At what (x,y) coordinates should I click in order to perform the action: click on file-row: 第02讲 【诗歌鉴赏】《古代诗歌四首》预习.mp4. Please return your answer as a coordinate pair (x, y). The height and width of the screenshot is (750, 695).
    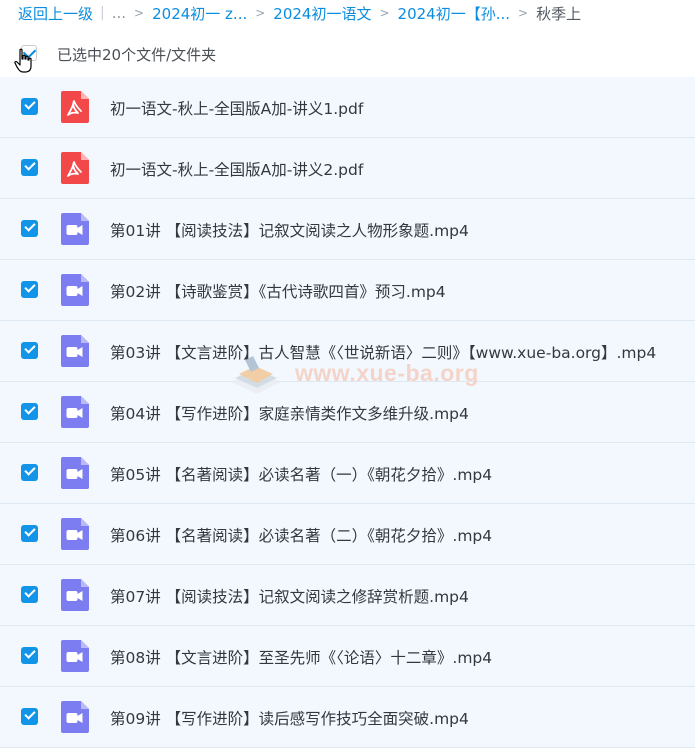
    Looking at the image, I should click on (347, 290).